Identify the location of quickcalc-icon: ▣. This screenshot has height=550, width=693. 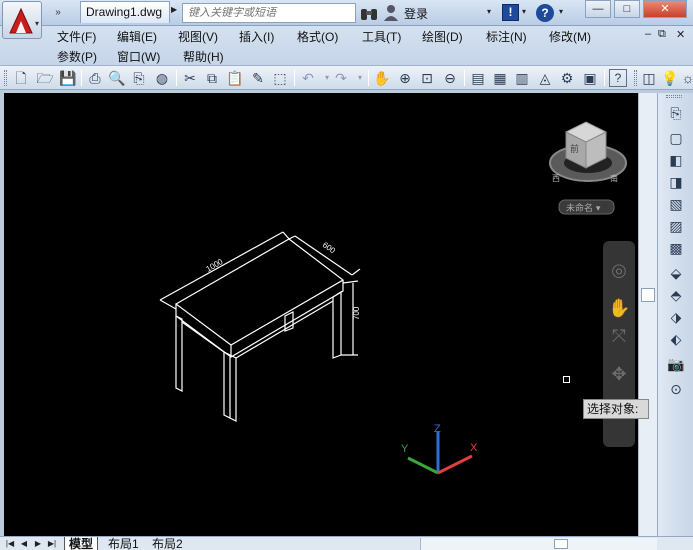
(590, 78).